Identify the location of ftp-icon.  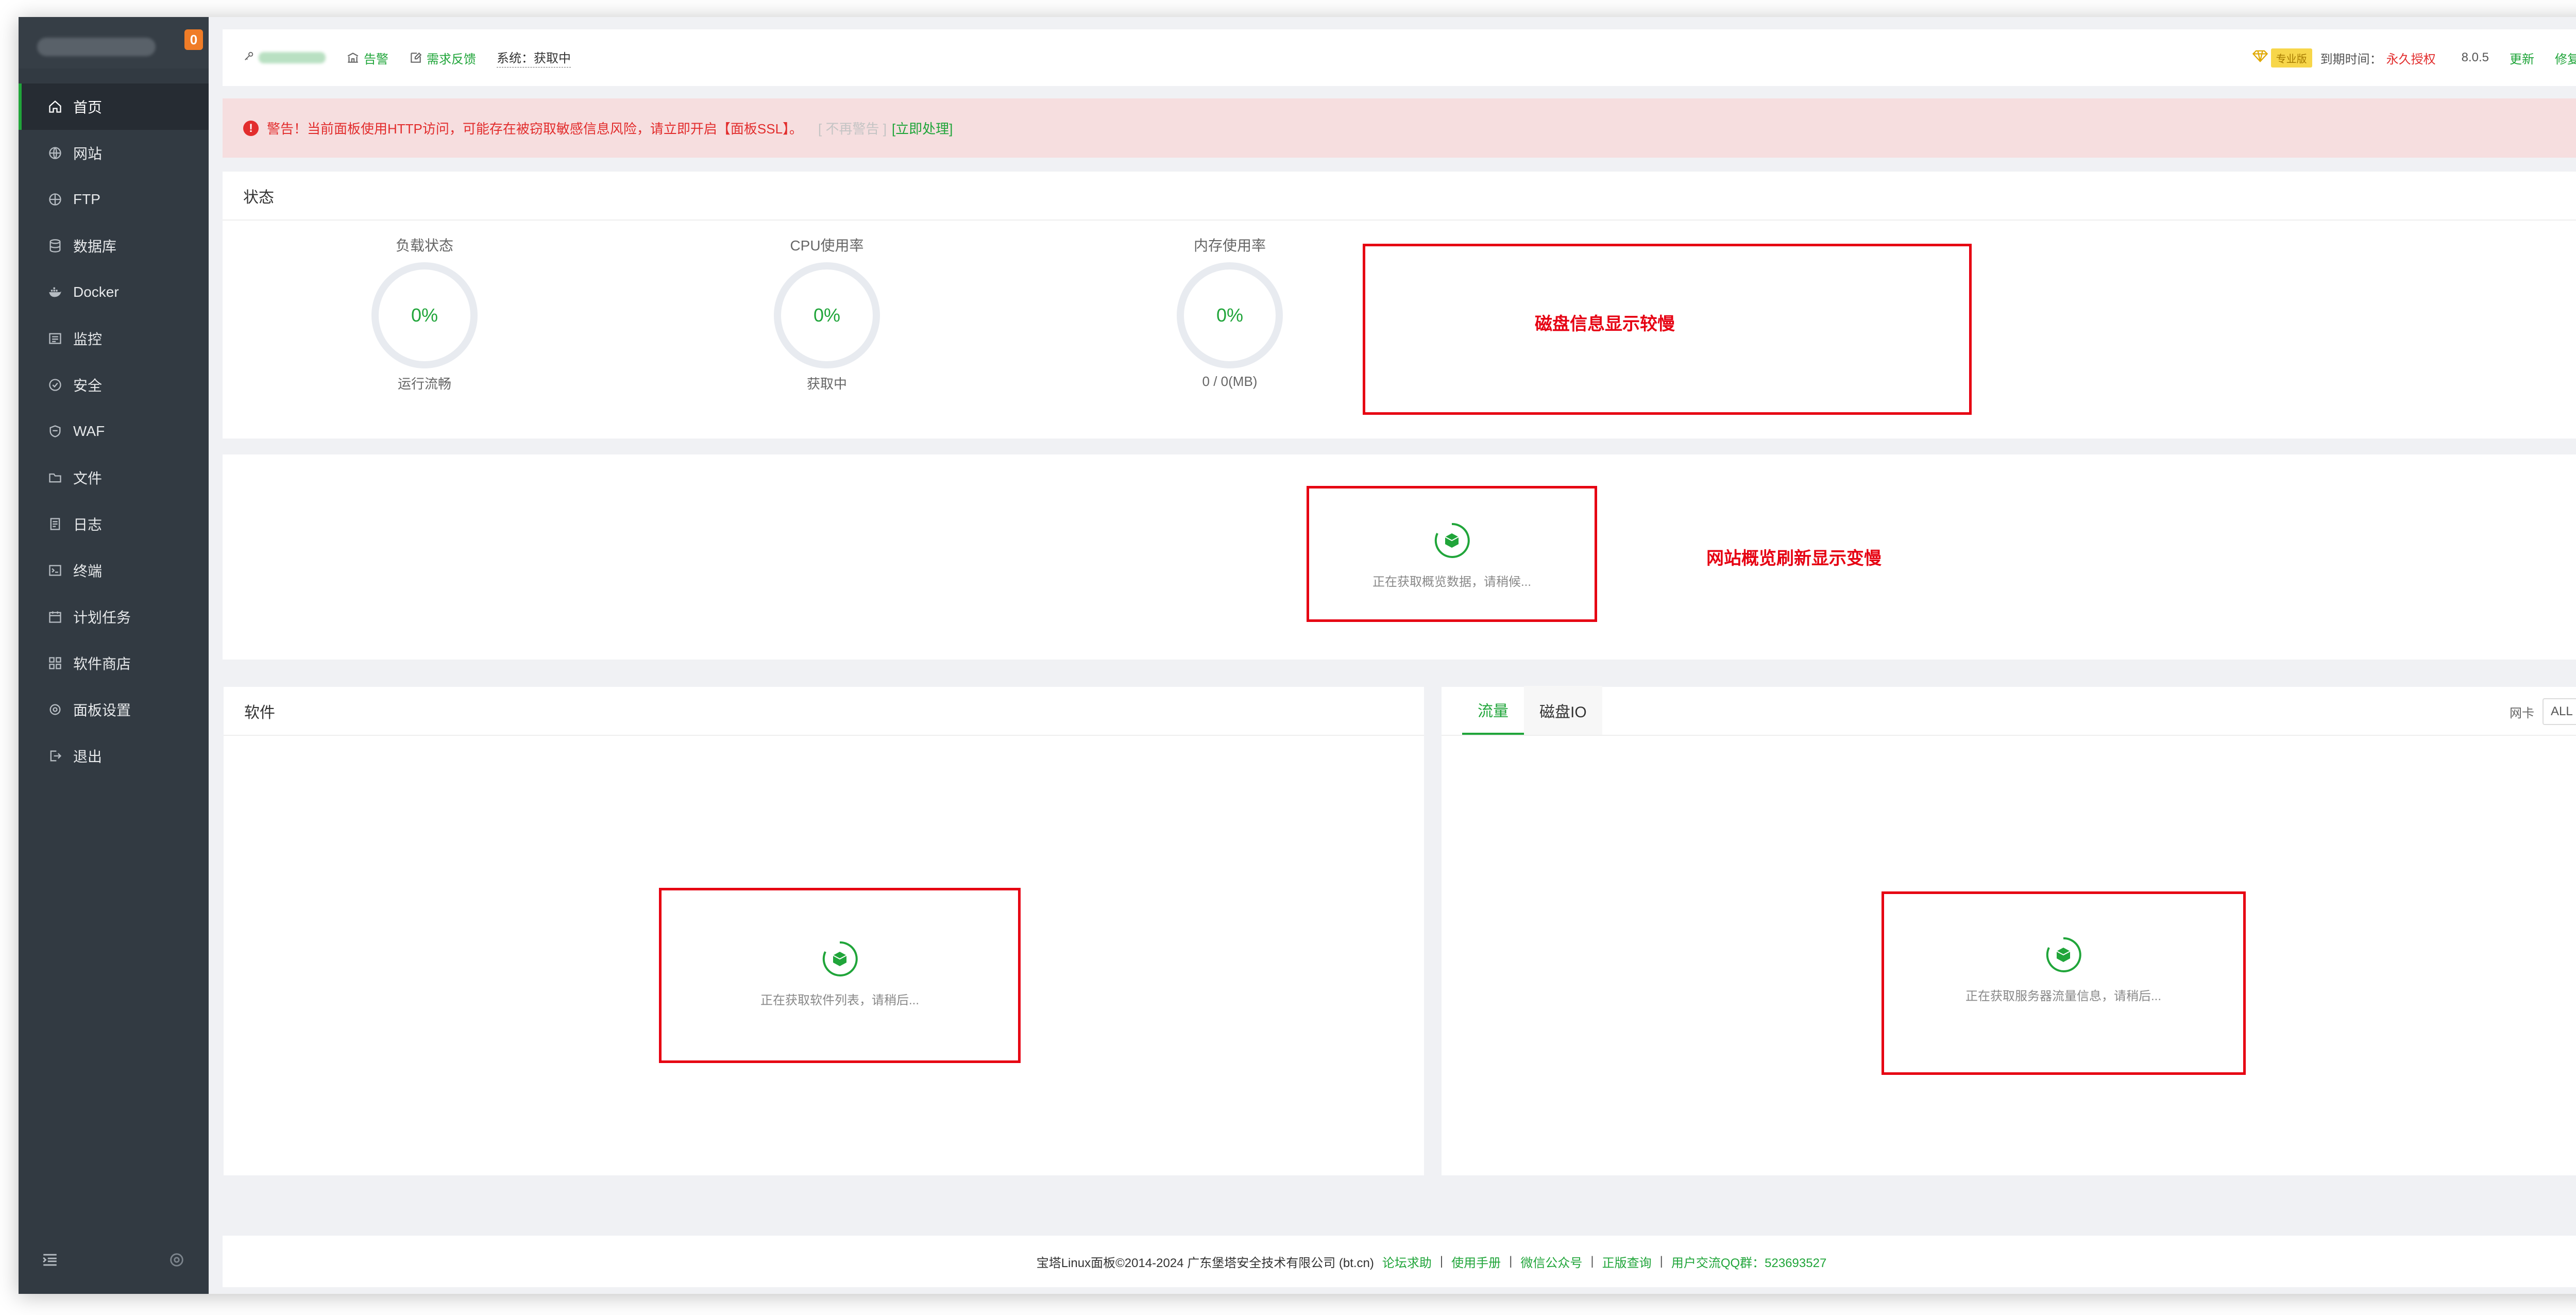
(55, 199).